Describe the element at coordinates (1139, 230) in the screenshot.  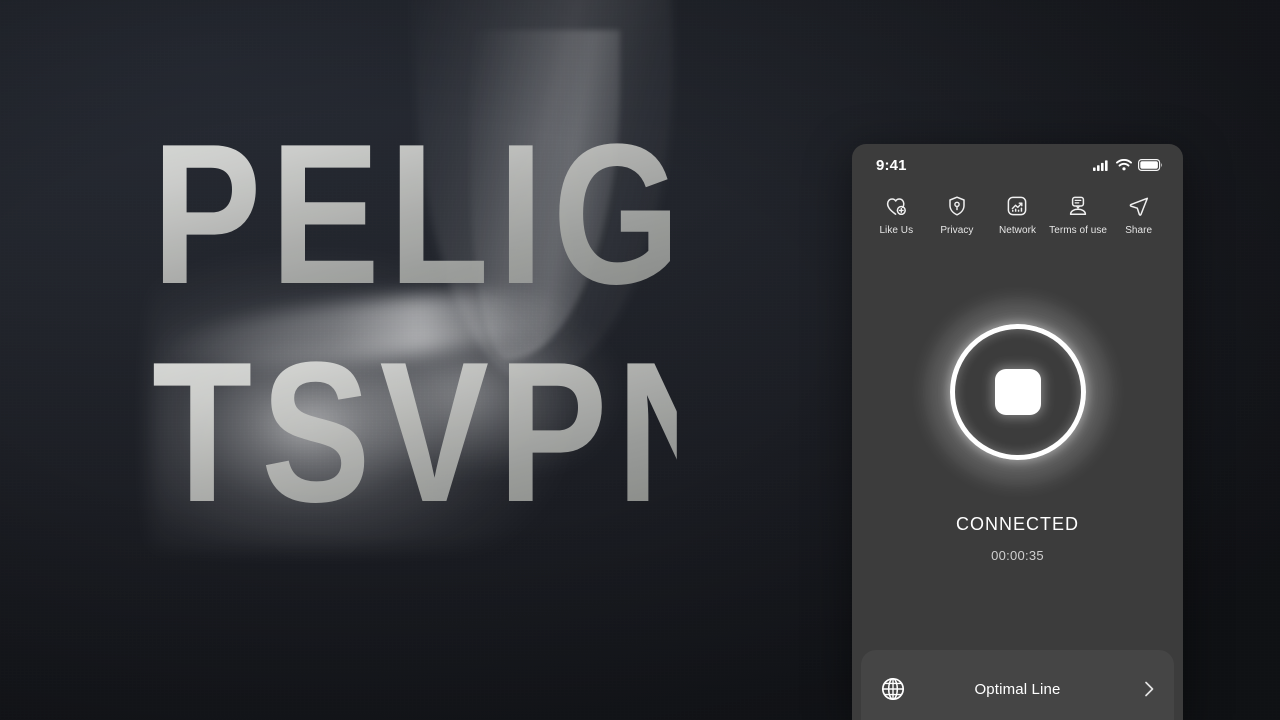
I see `menu-item-label: Share` at that location.